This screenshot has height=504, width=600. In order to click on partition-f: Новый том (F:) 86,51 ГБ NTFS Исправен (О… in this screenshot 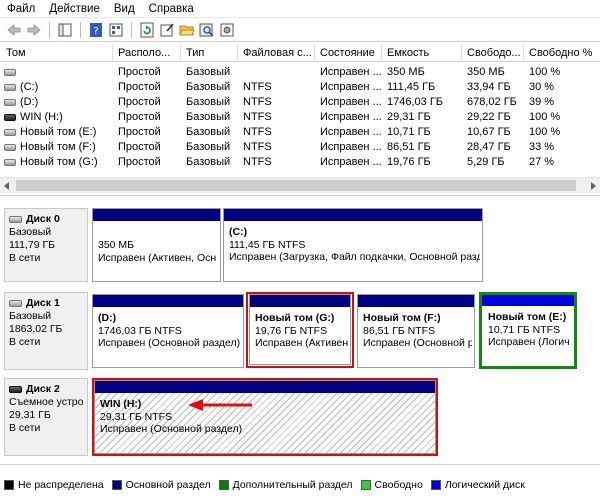, I will do `click(416, 331)`.